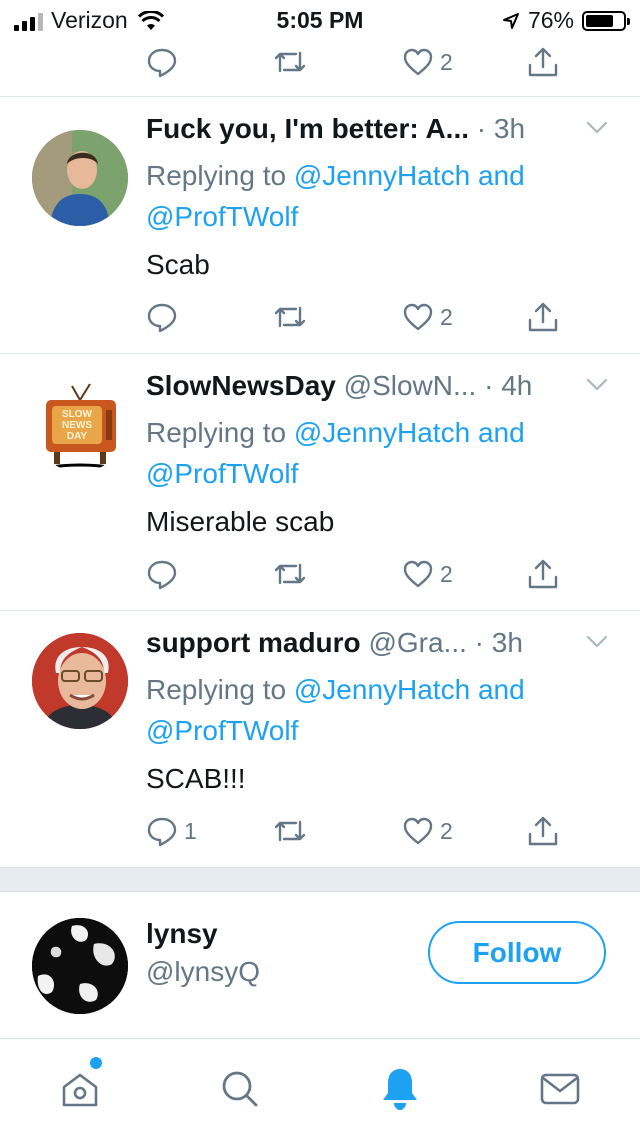  Describe the element at coordinates (517, 952) in the screenshot. I see `follow-button: Follow` at that location.